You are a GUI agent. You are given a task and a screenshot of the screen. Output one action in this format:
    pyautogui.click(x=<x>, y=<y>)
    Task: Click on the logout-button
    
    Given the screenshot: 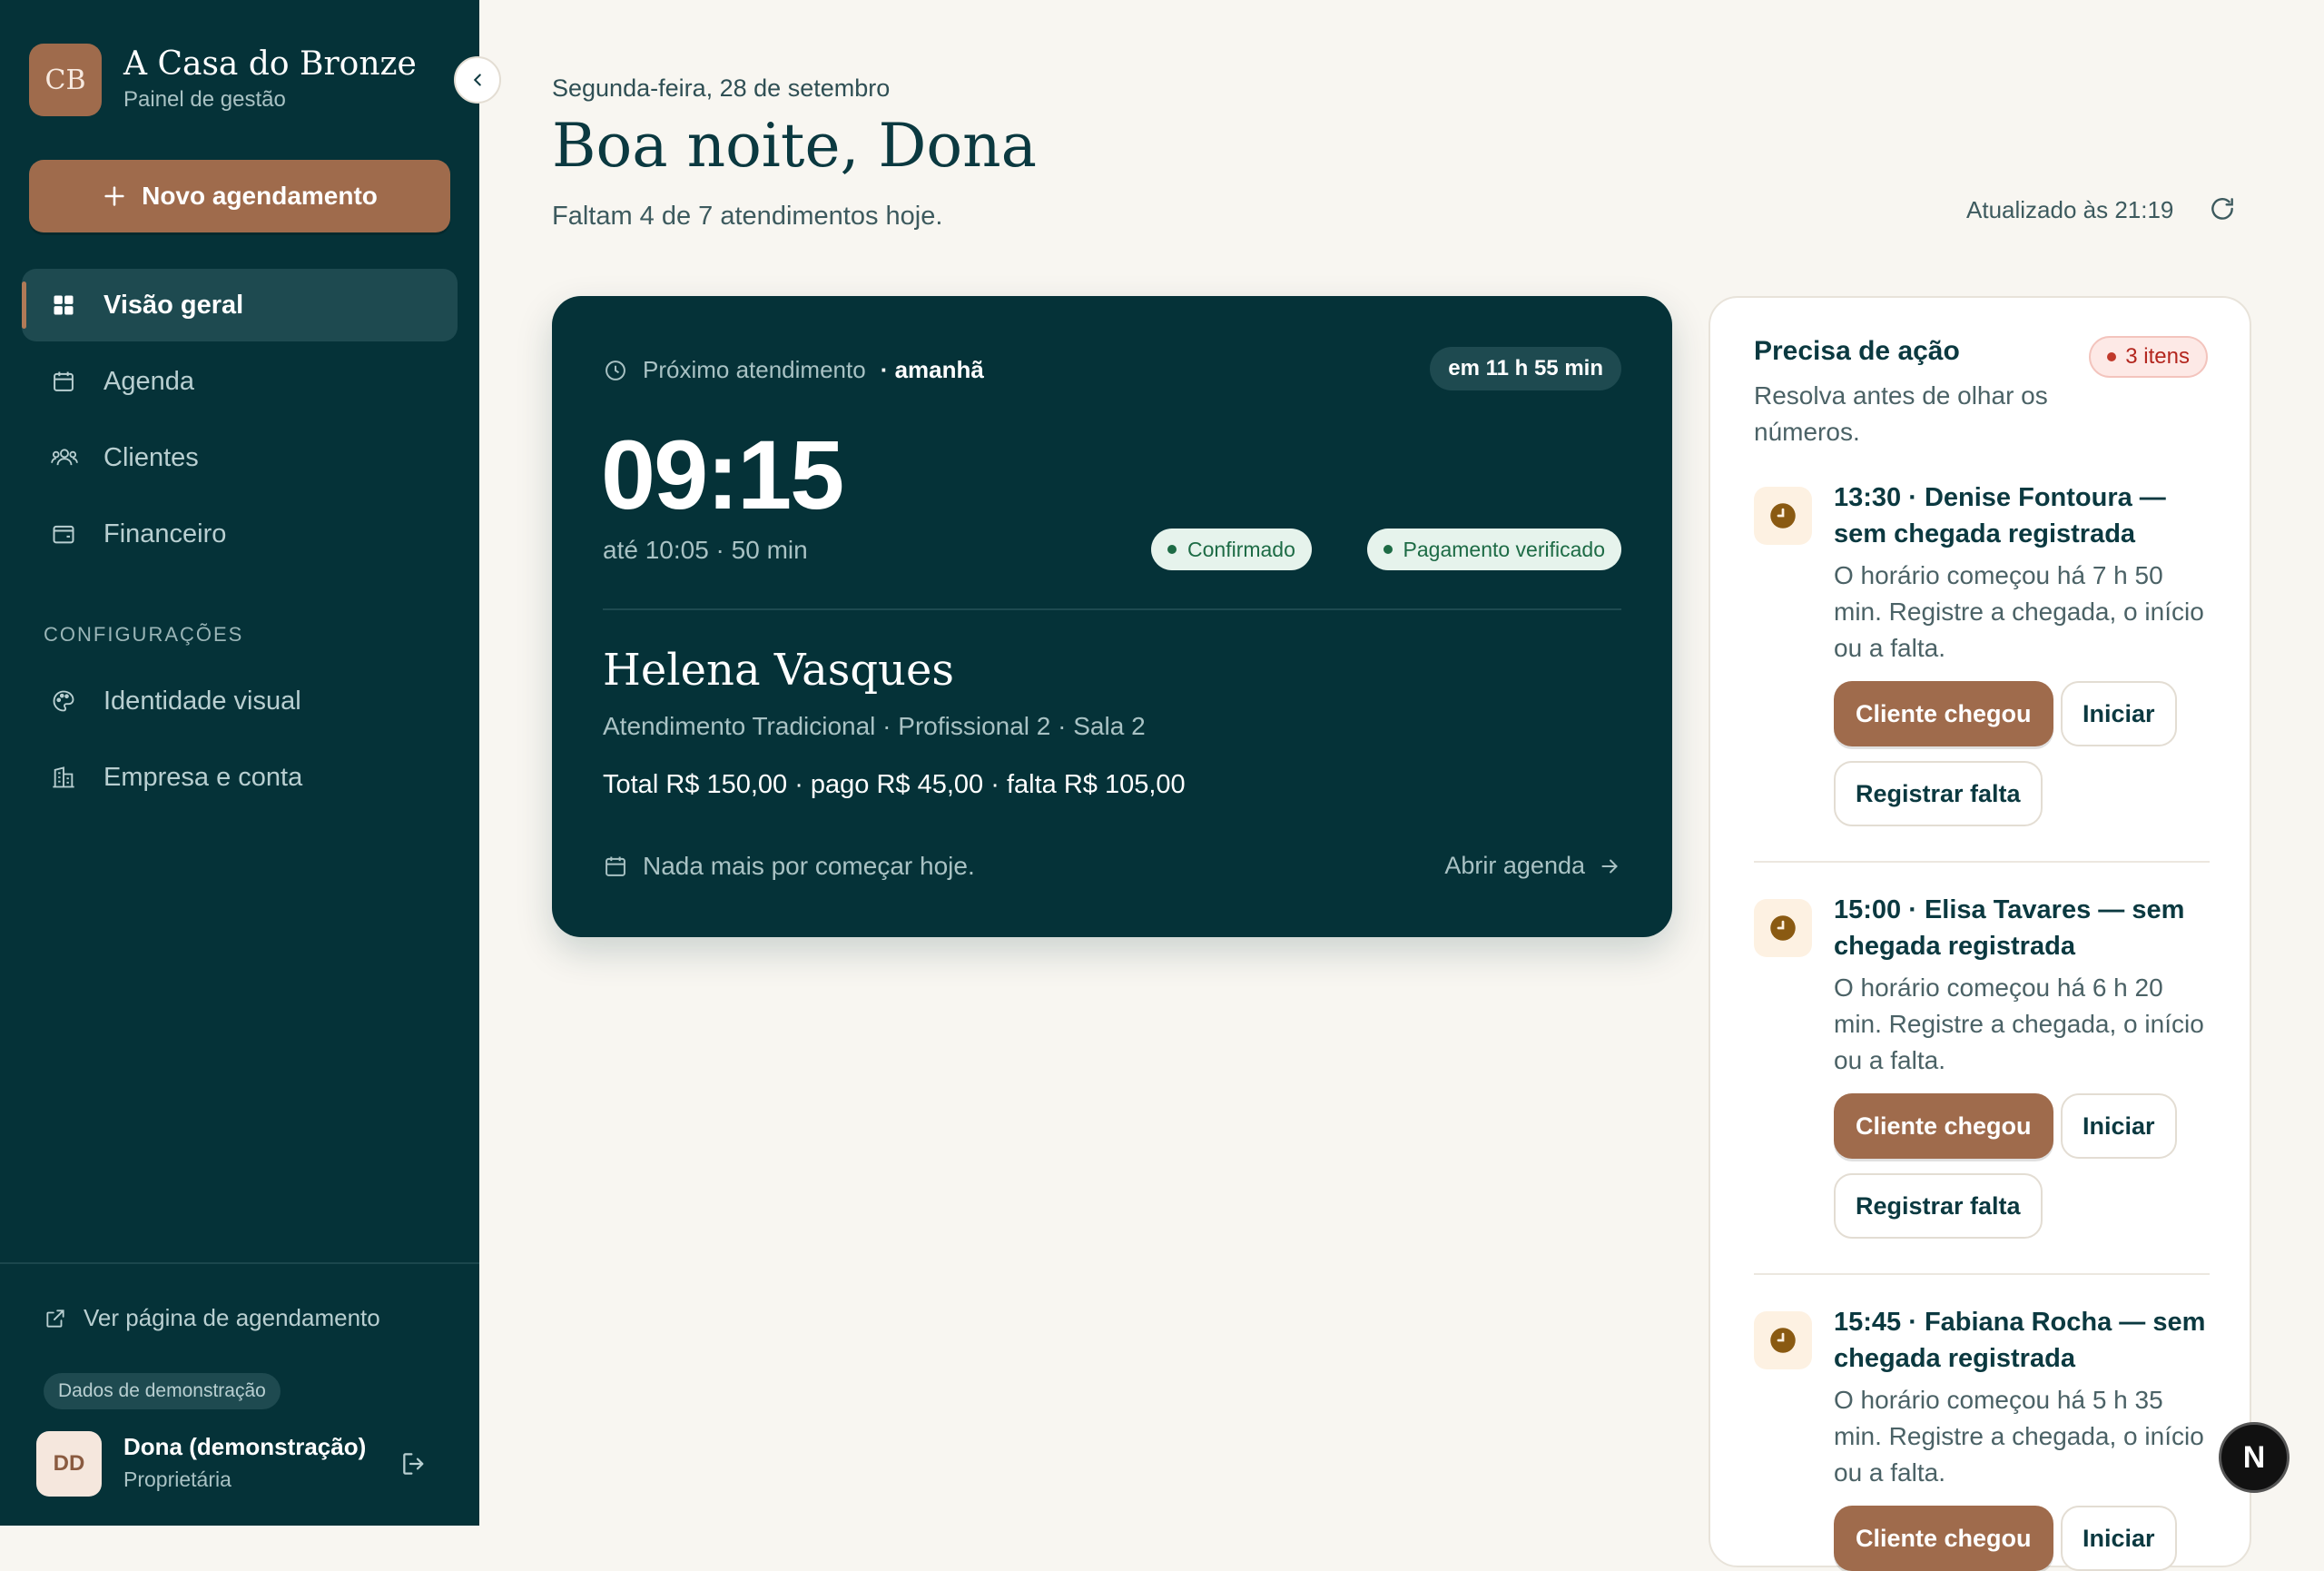 What is the action you would take?
    pyautogui.click(x=413, y=1463)
    